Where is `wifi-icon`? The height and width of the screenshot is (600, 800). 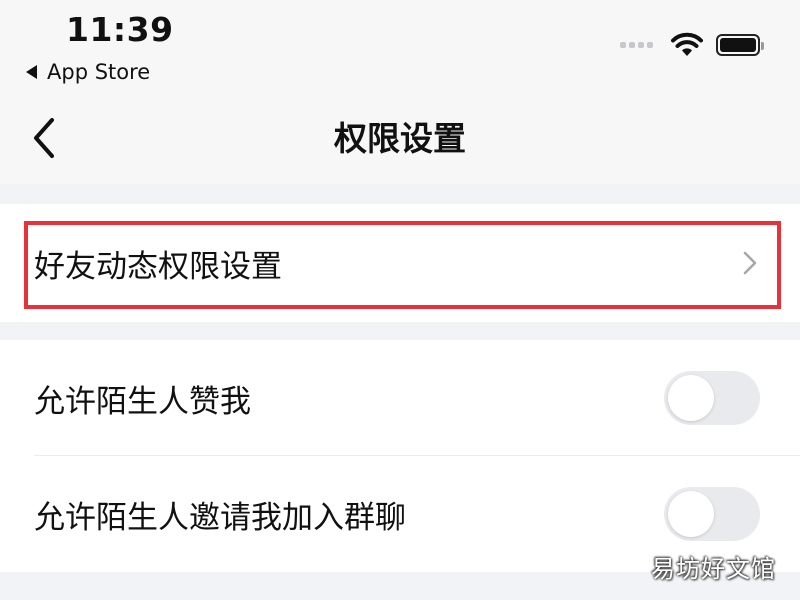
wifi-icon is located at coordinates (687, 44).